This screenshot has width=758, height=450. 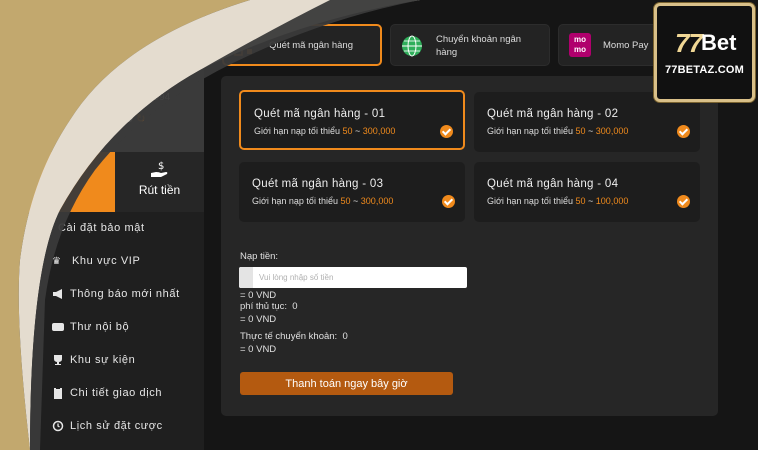 I want to click on logo-text: Bet, so click(x=719, y=42).